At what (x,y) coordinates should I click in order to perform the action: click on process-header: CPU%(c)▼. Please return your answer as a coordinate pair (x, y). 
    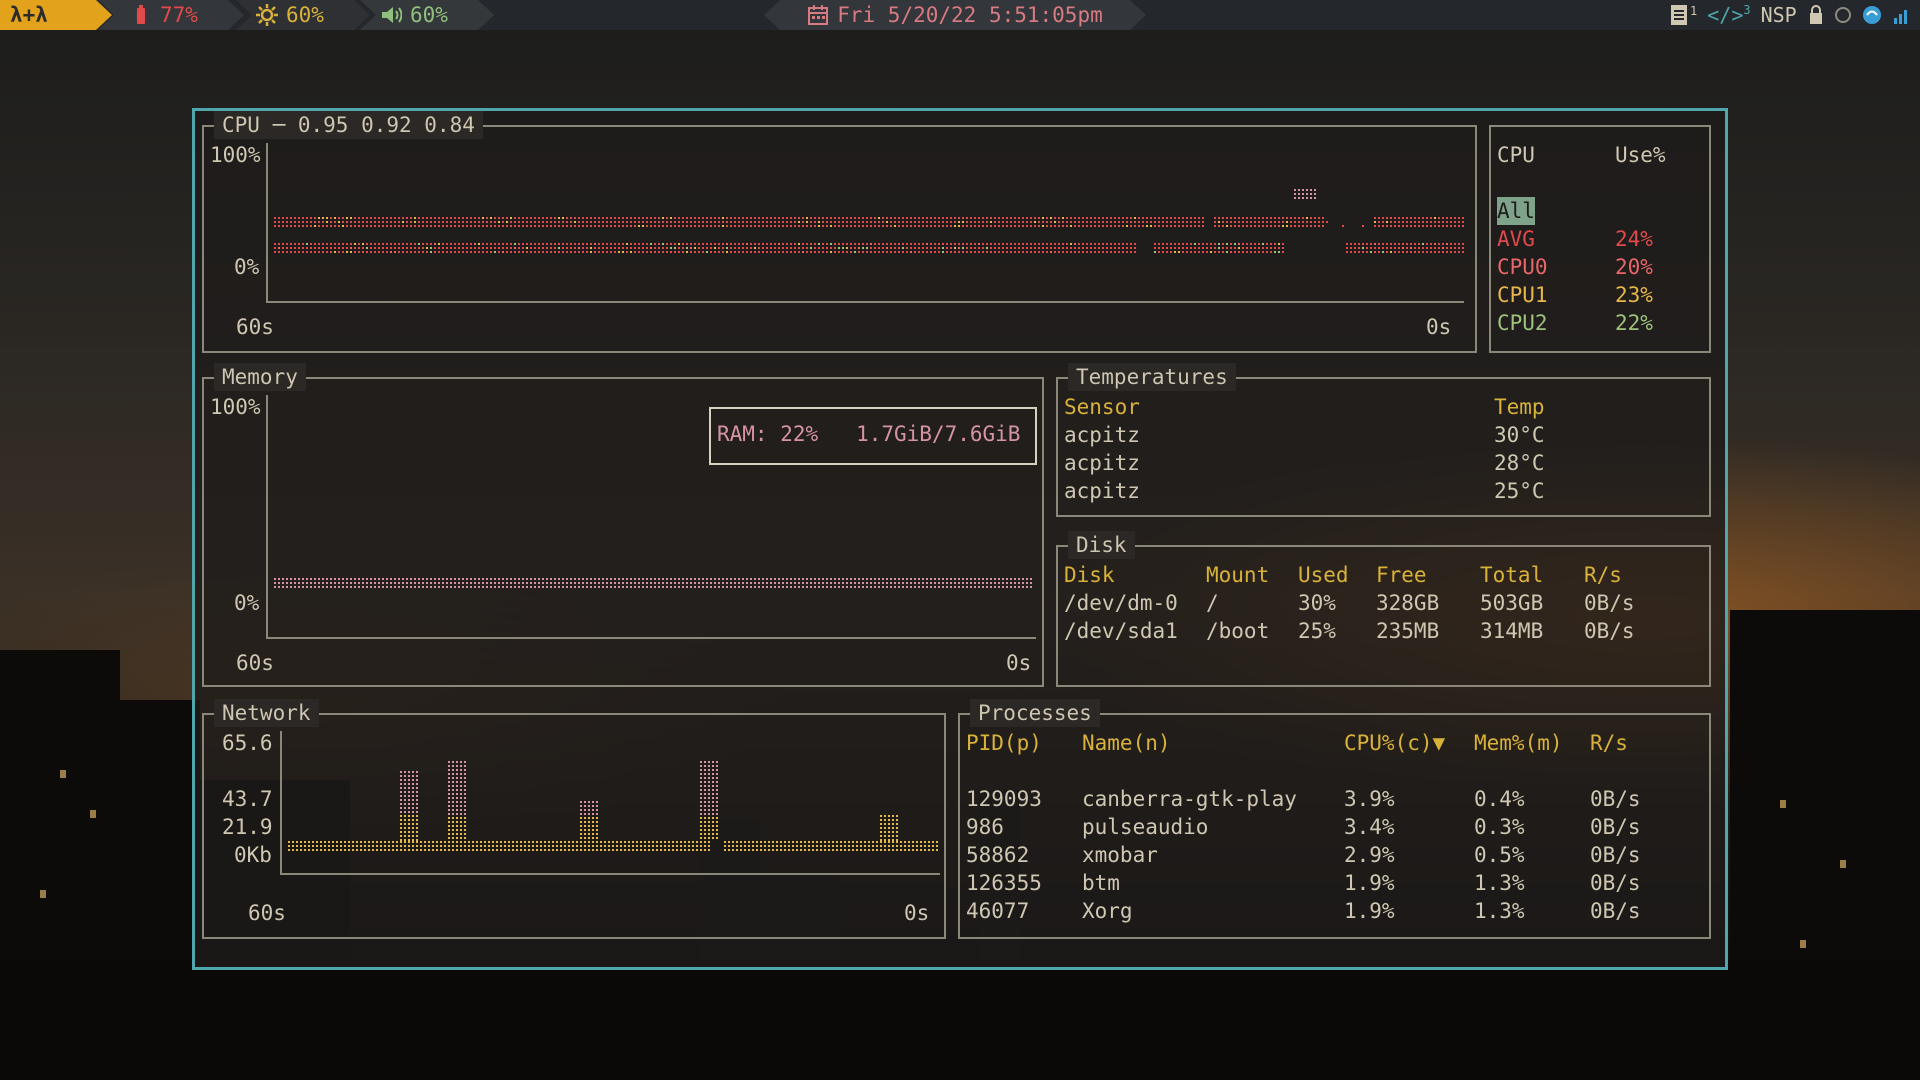
    Looking at the image, I should click on (1394, 743).